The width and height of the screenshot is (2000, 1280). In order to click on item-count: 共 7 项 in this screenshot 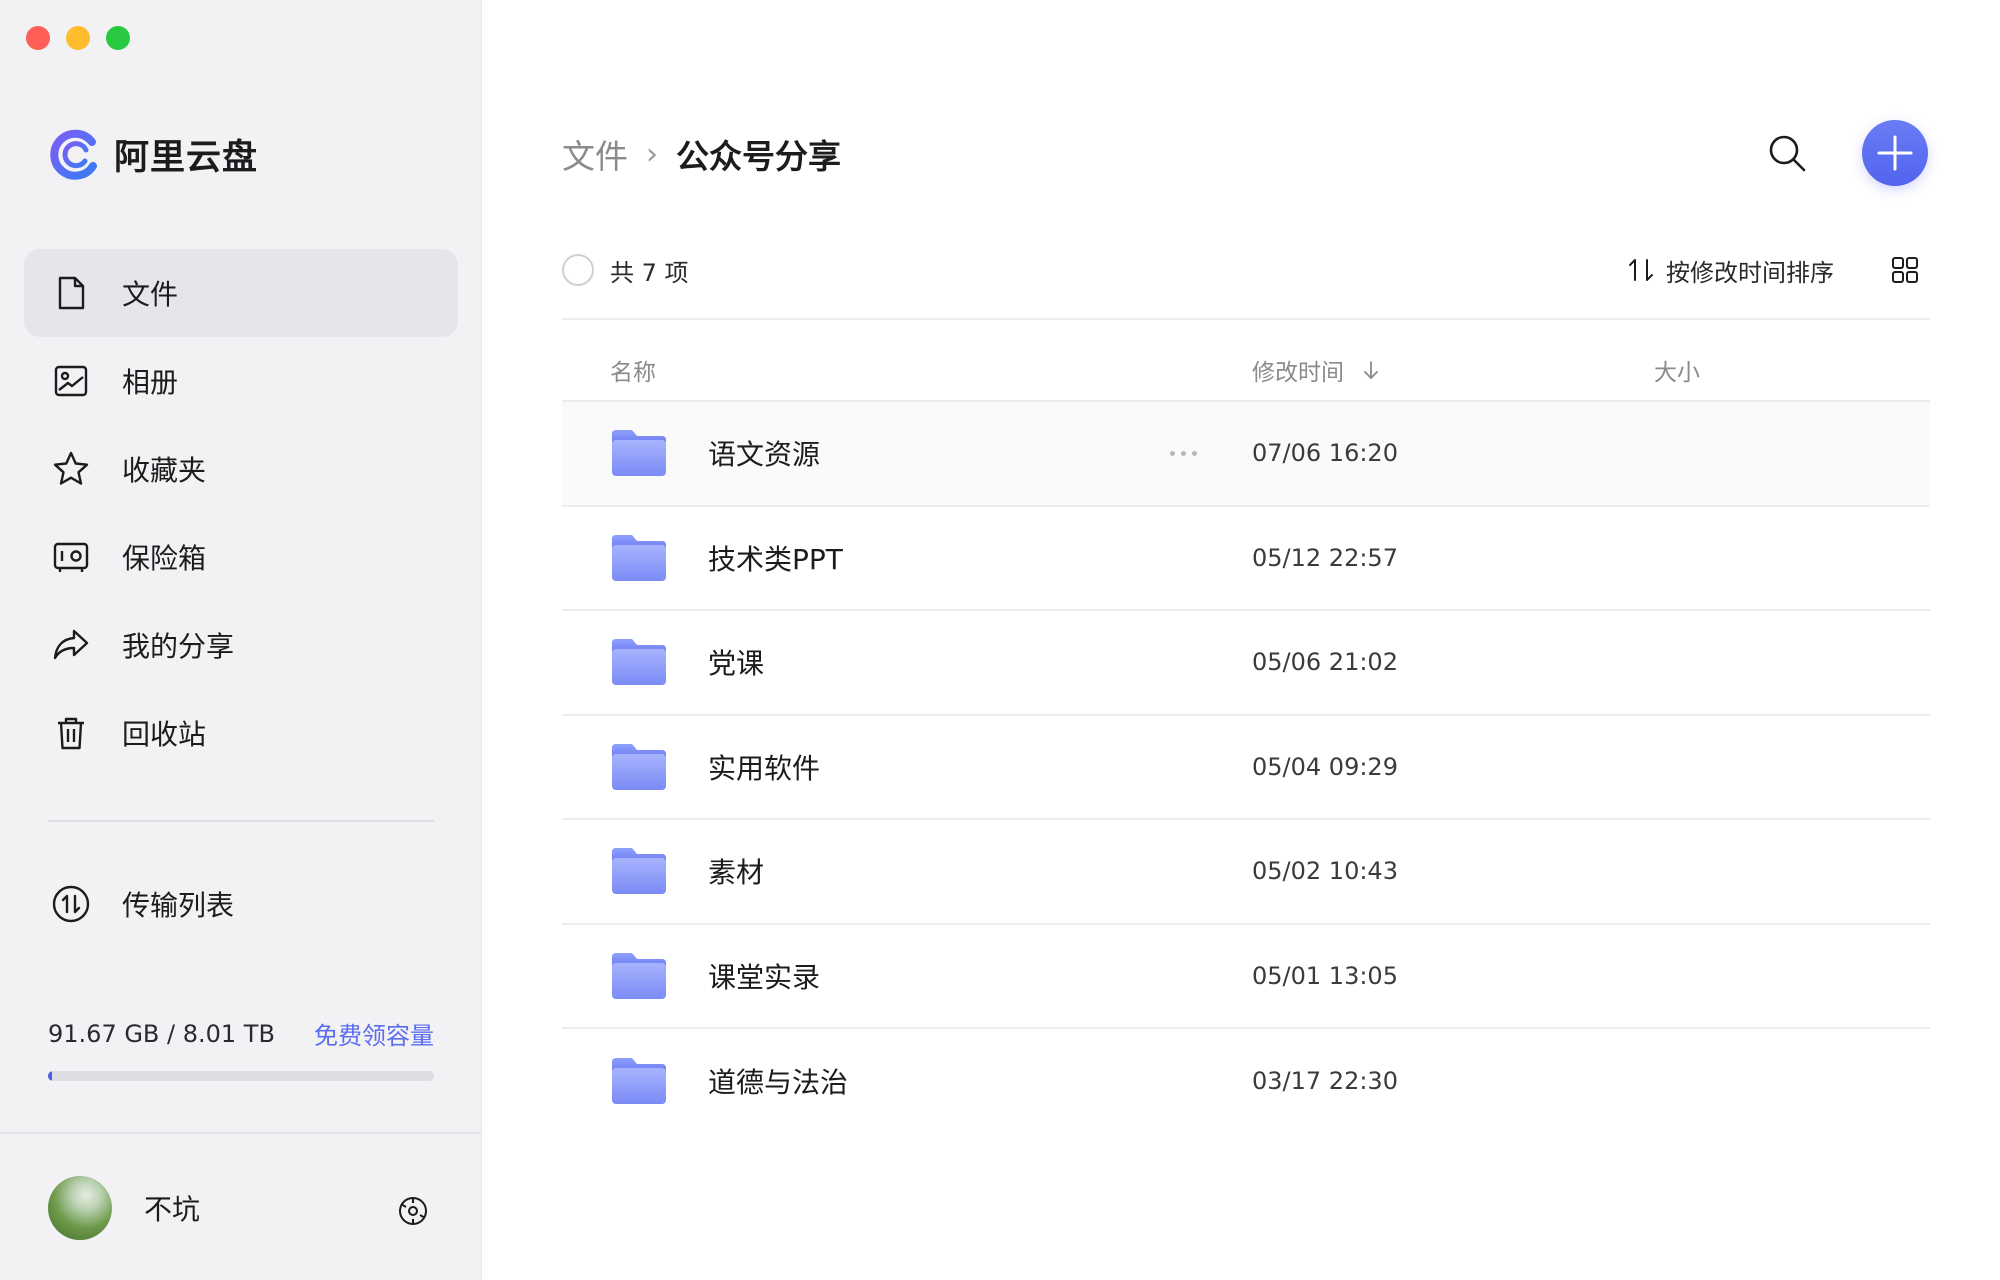, I will do `click(649, 272)`.